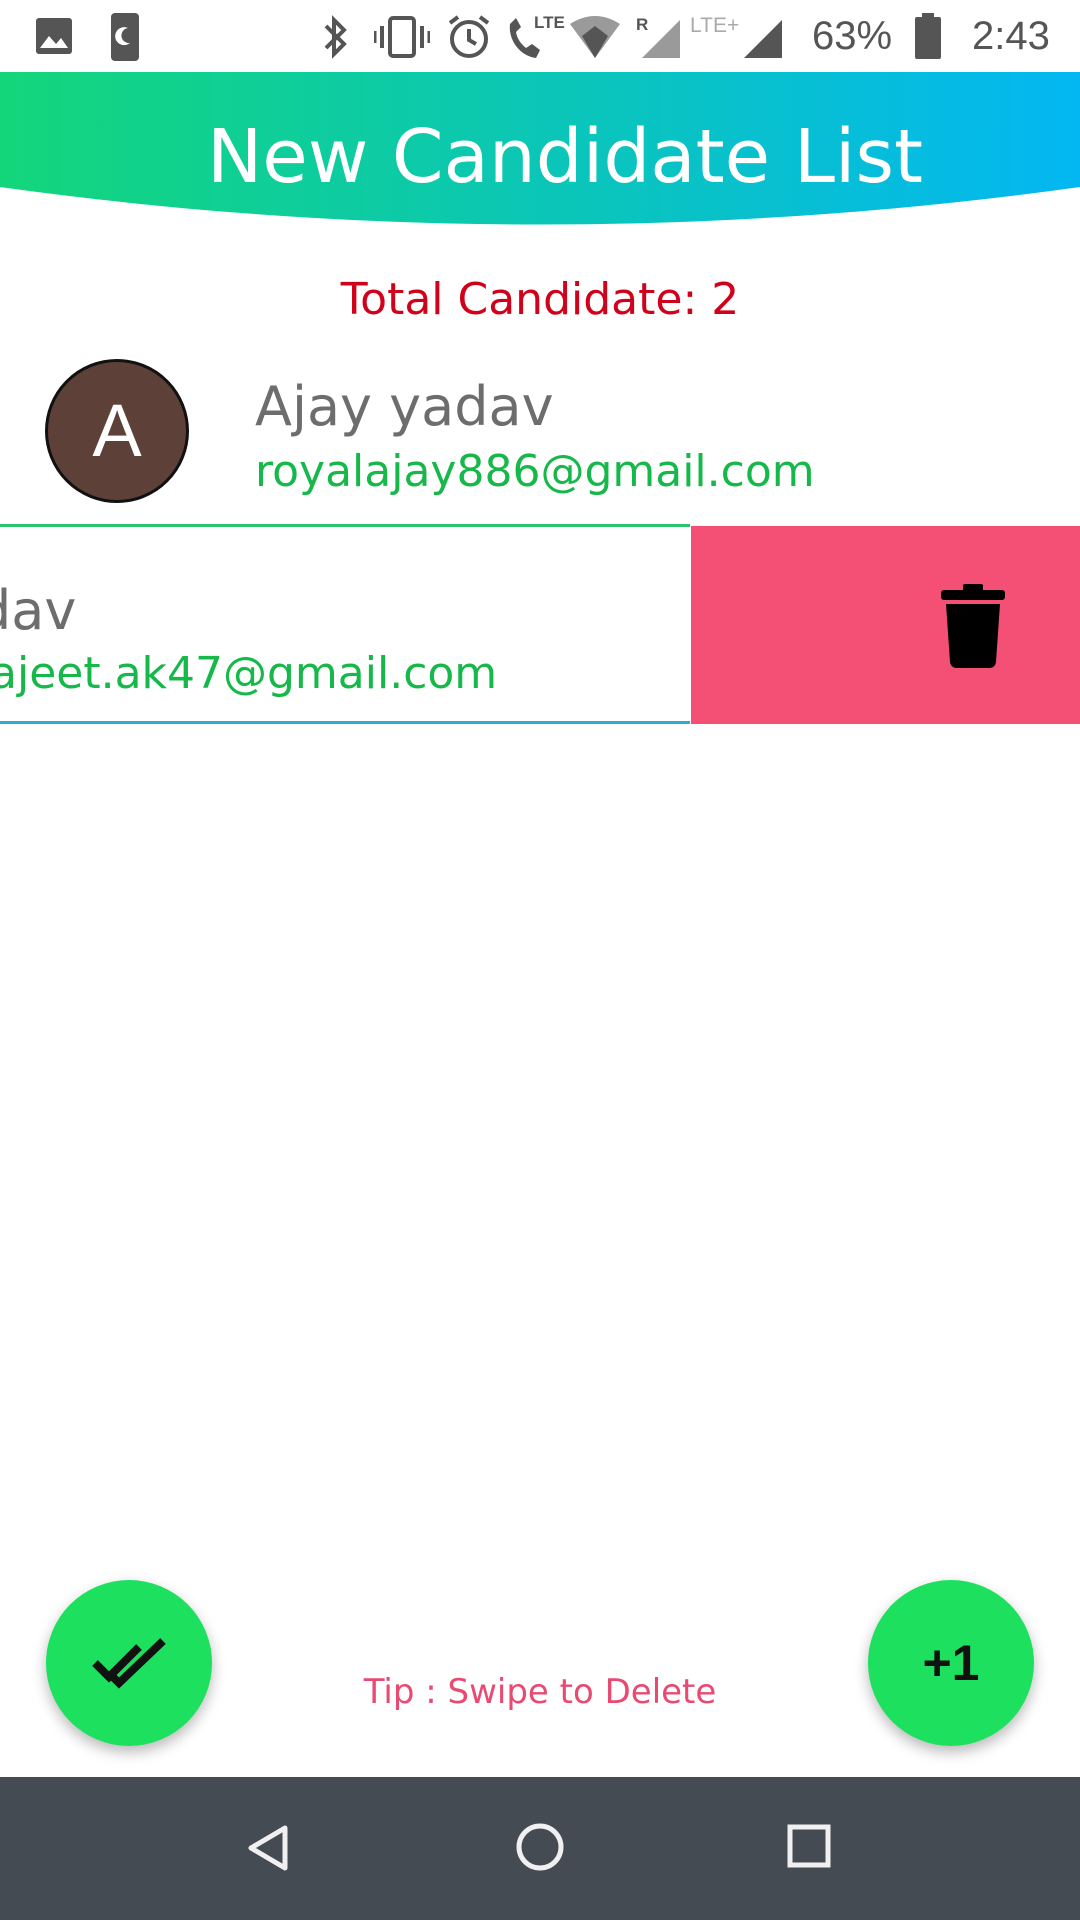 The height and width of the screenshot is (1920, 1080). Describe the element at coordinates (565, 157) in the screenshot. I see `page-title: New Candidate List` at that location.